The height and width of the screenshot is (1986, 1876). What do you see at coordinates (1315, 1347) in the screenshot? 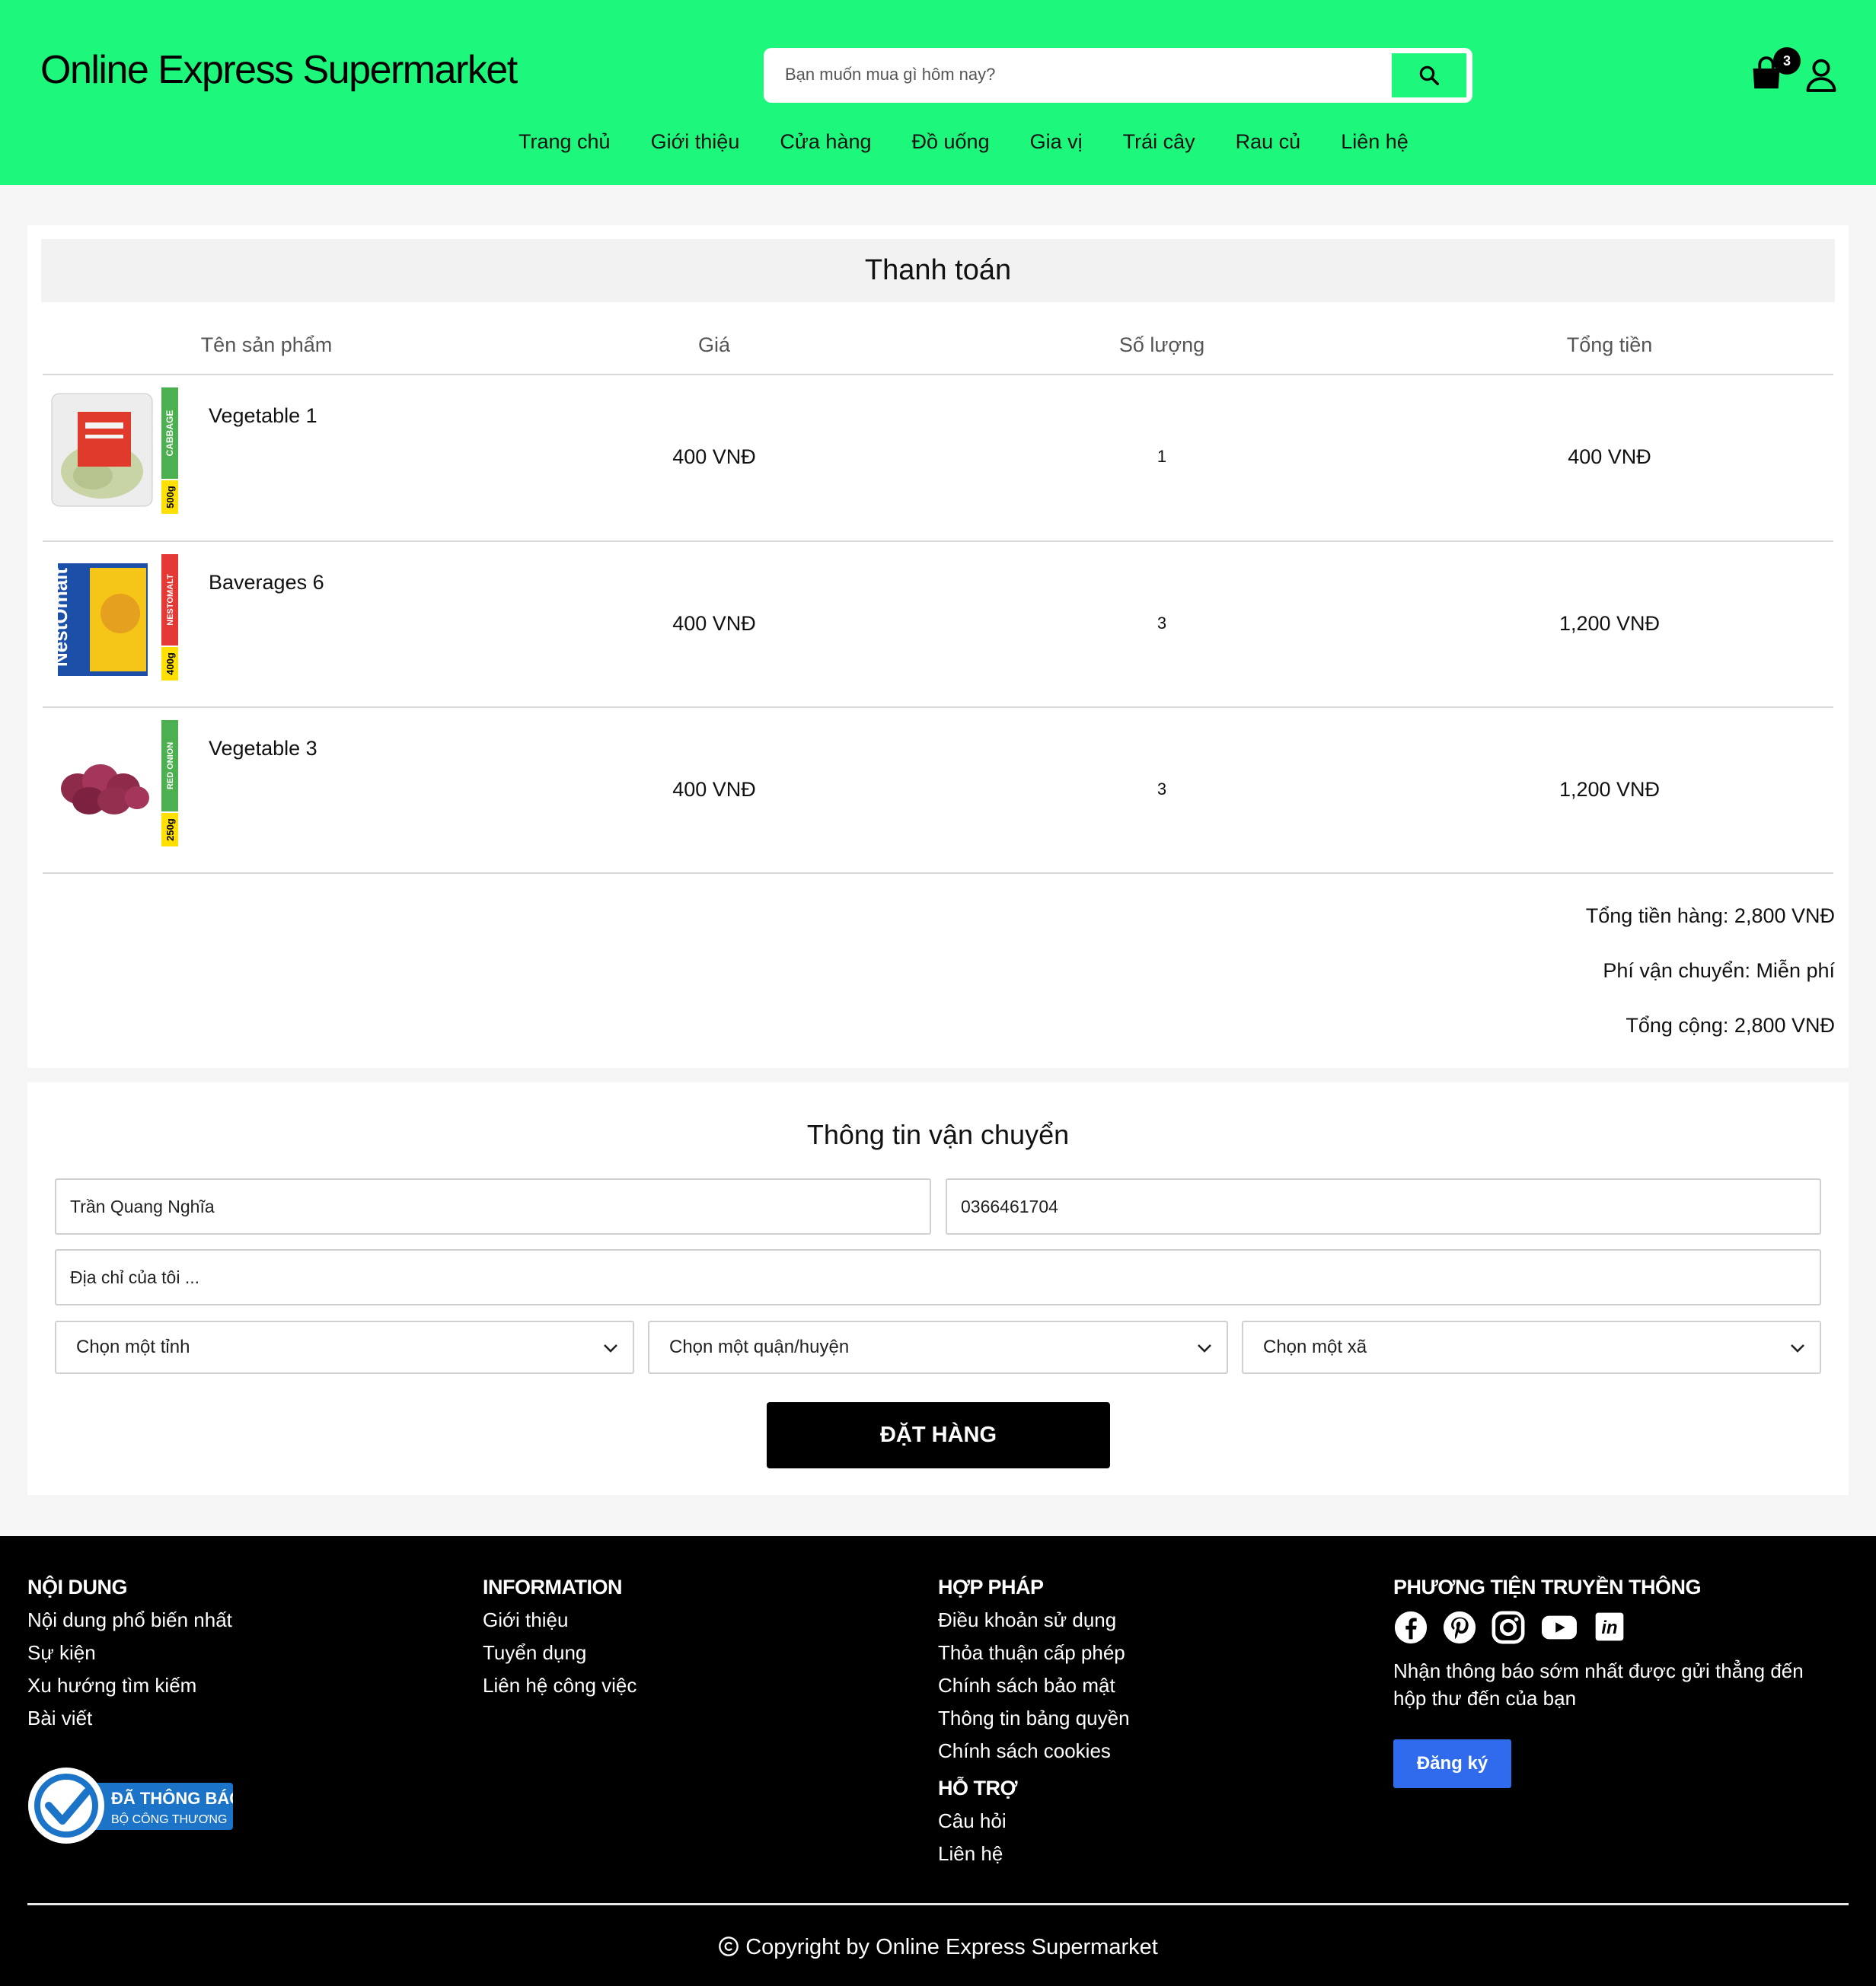
I see `ward-select-value: Chọn một xã` at bounding box center [1315, 1347].